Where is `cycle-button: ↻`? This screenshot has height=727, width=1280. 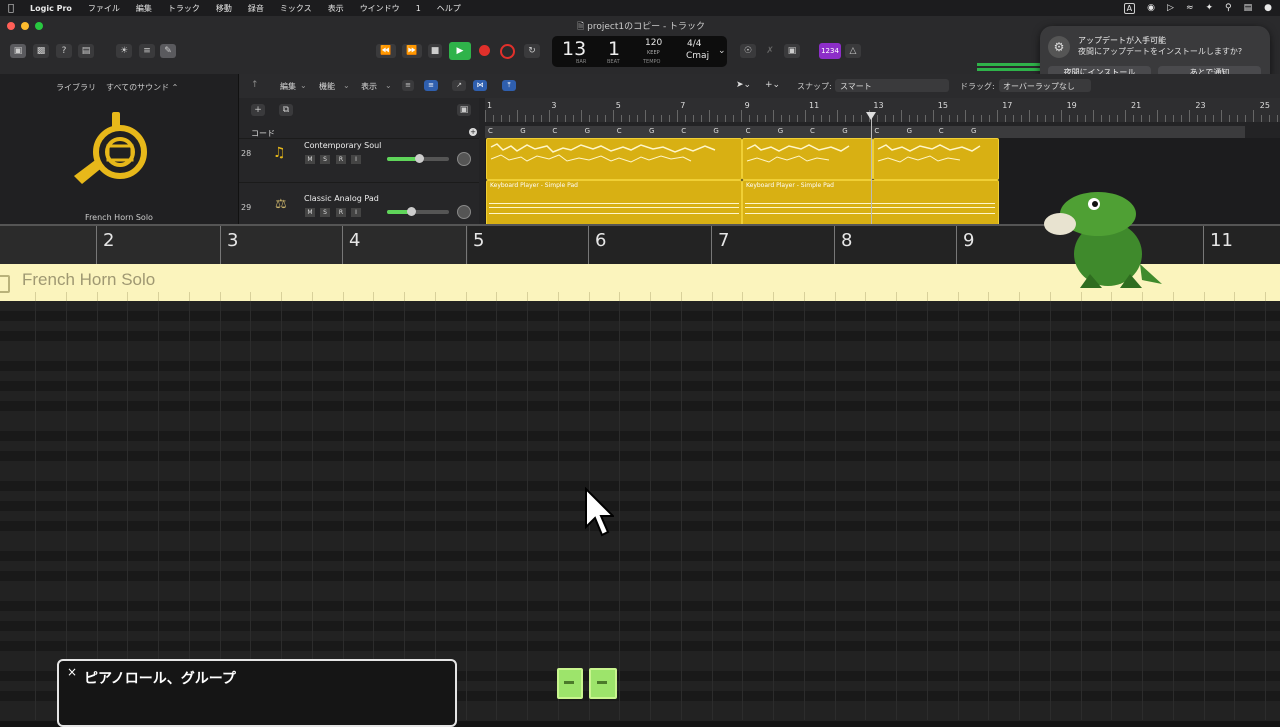 cycle-button: ↻ is located at coordinates (532, 51).